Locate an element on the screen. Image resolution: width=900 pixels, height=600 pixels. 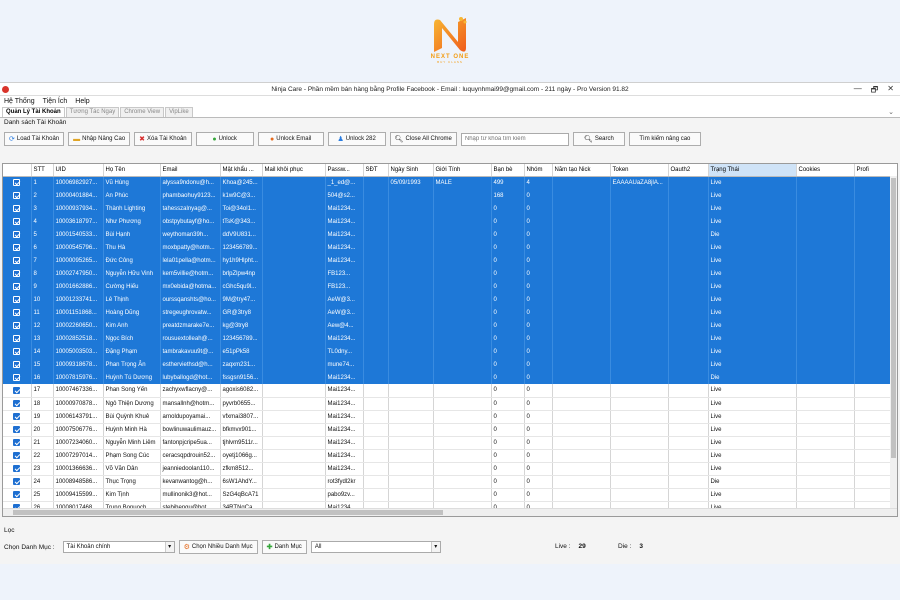
column-header: SĐT is located at coordinates (376, 170).